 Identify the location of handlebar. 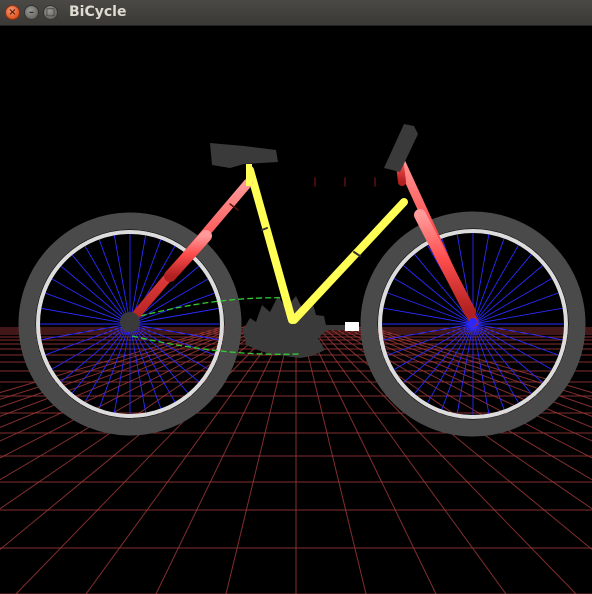
(401, 148).